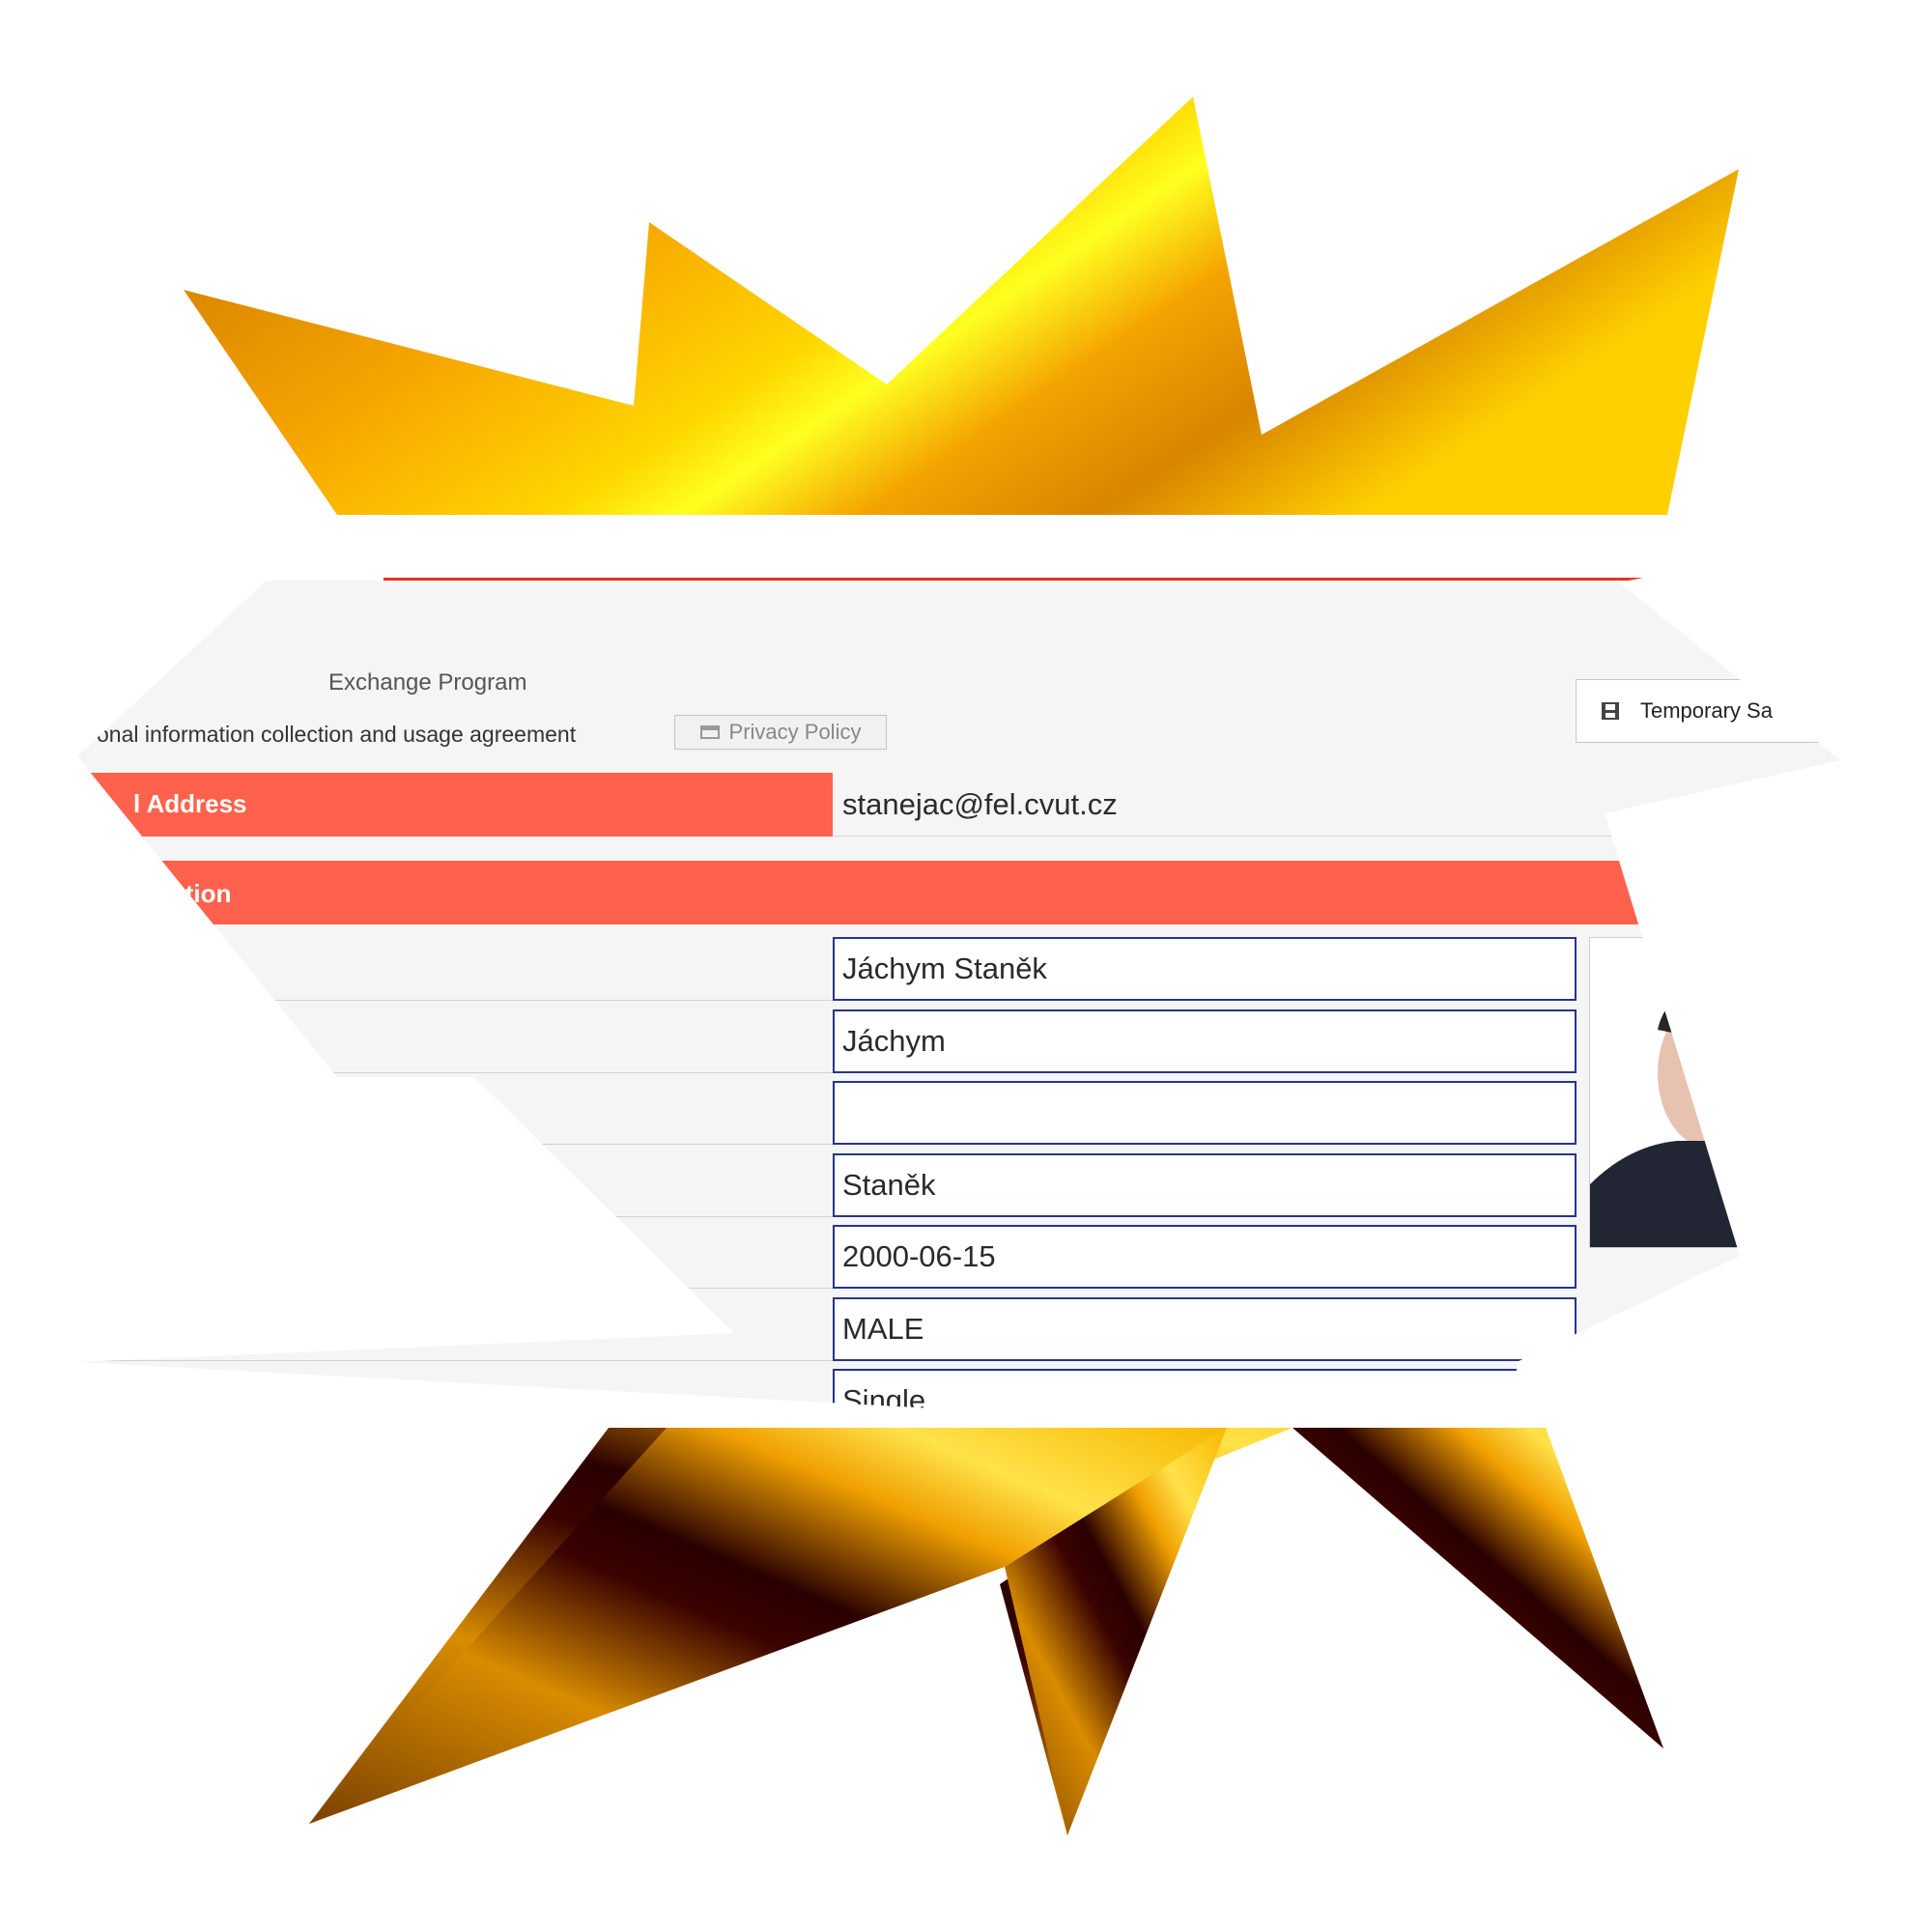 Image resolution: width=1932 pixels, height=1932 pixels. What do you see at coordinates (1205, 1257) in the screenshot?
I see `date-of-birth-input: 2000-06-15` at bounding box center [1205, 1257].